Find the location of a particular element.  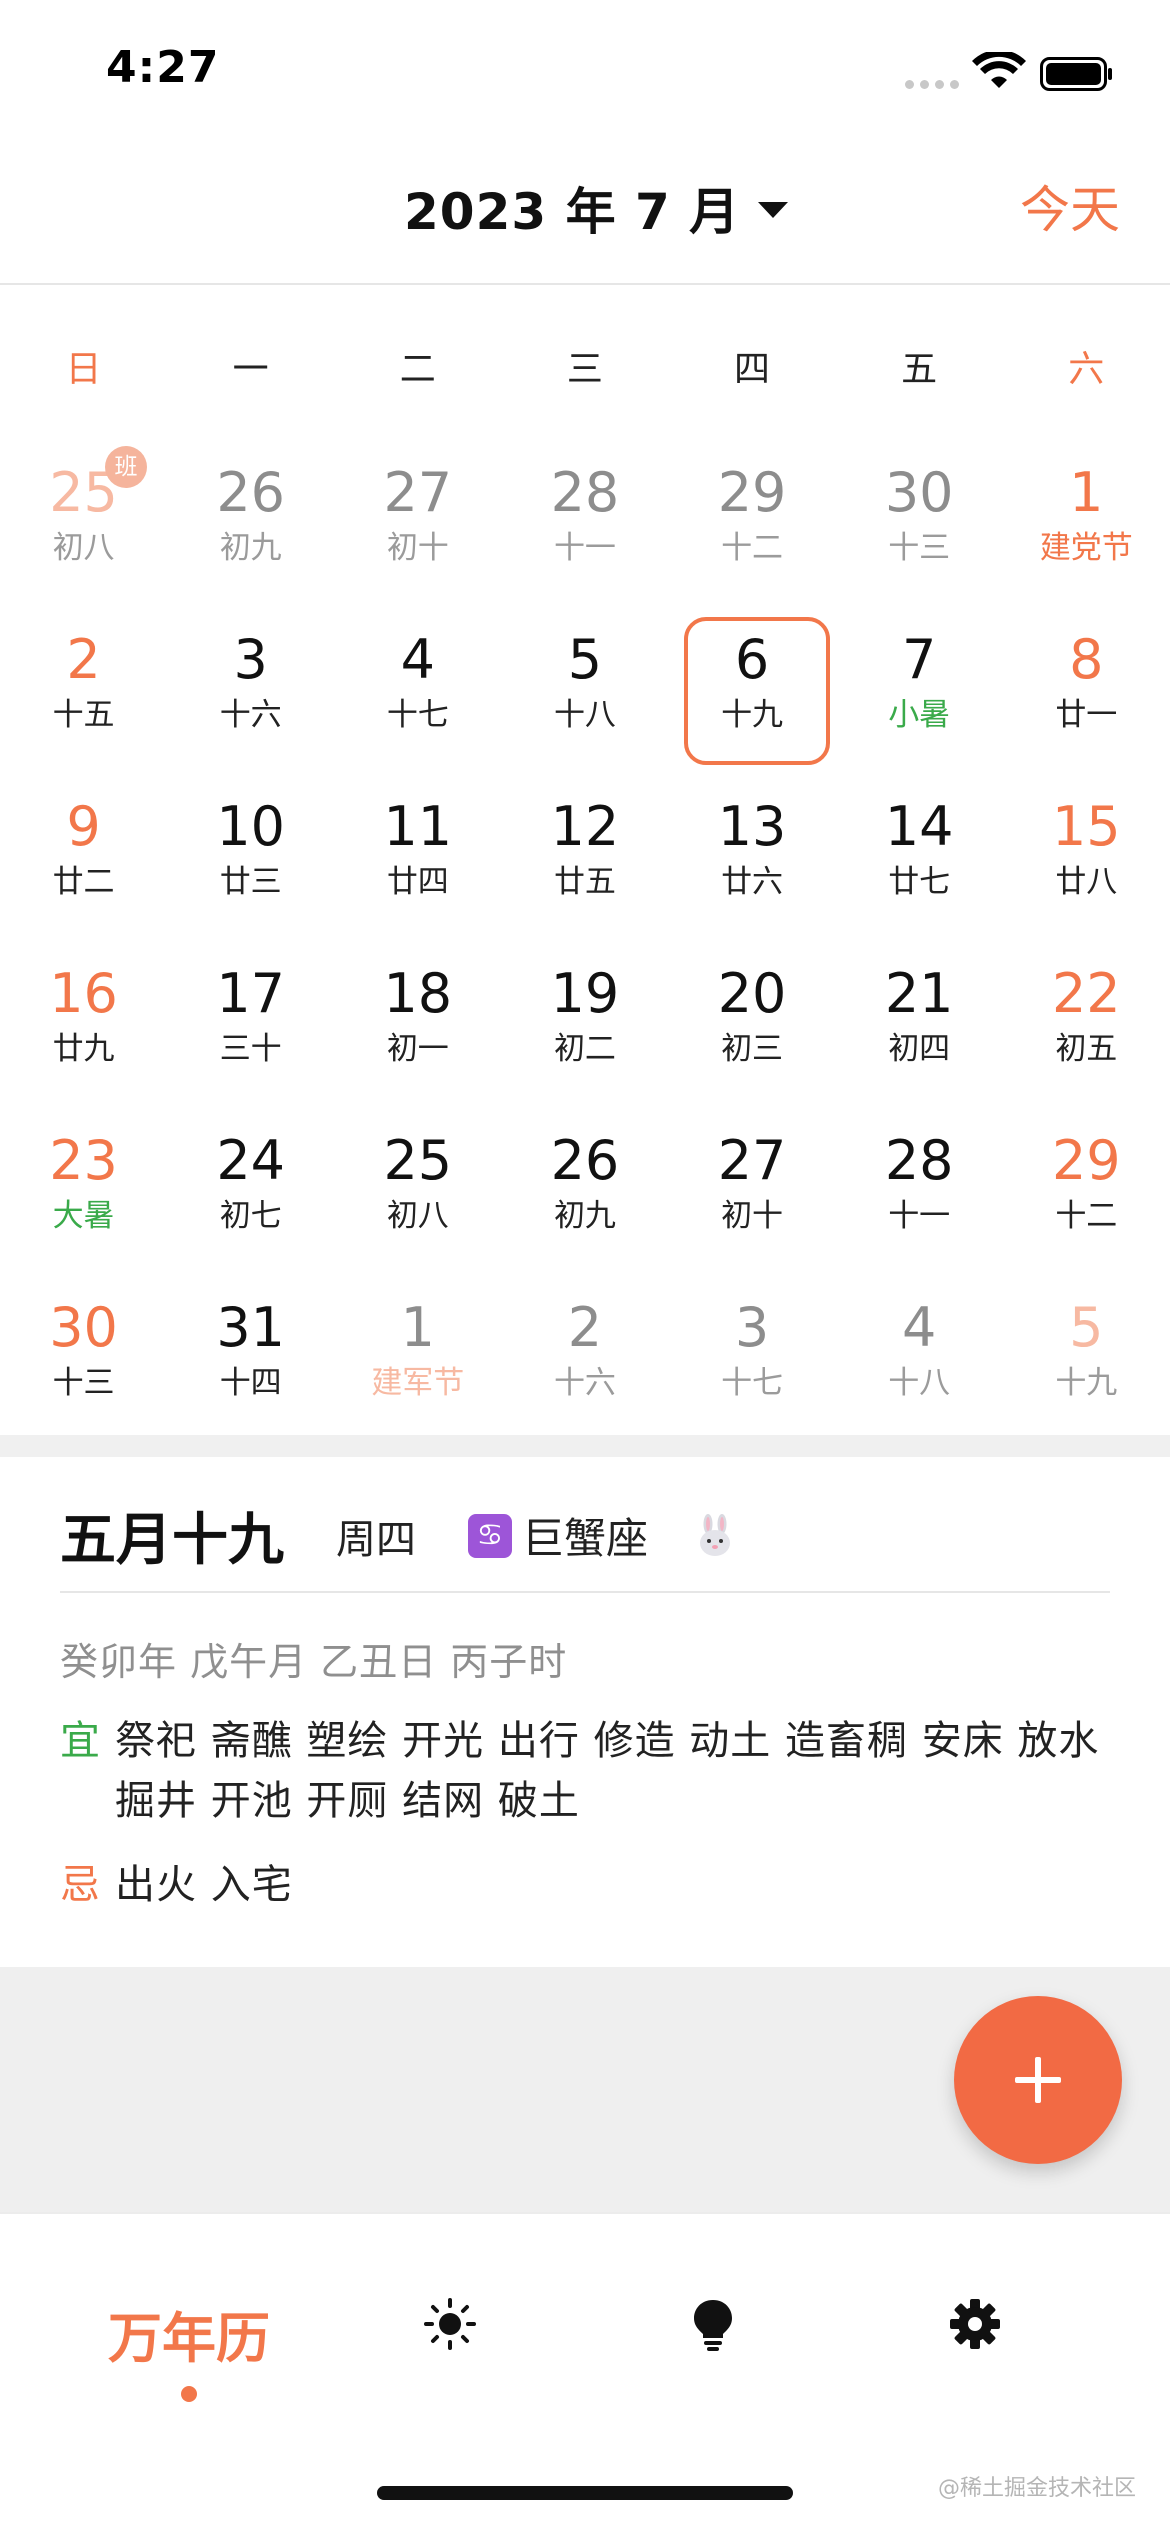

today-button: 今天 is located at coordinates (1070, 206).